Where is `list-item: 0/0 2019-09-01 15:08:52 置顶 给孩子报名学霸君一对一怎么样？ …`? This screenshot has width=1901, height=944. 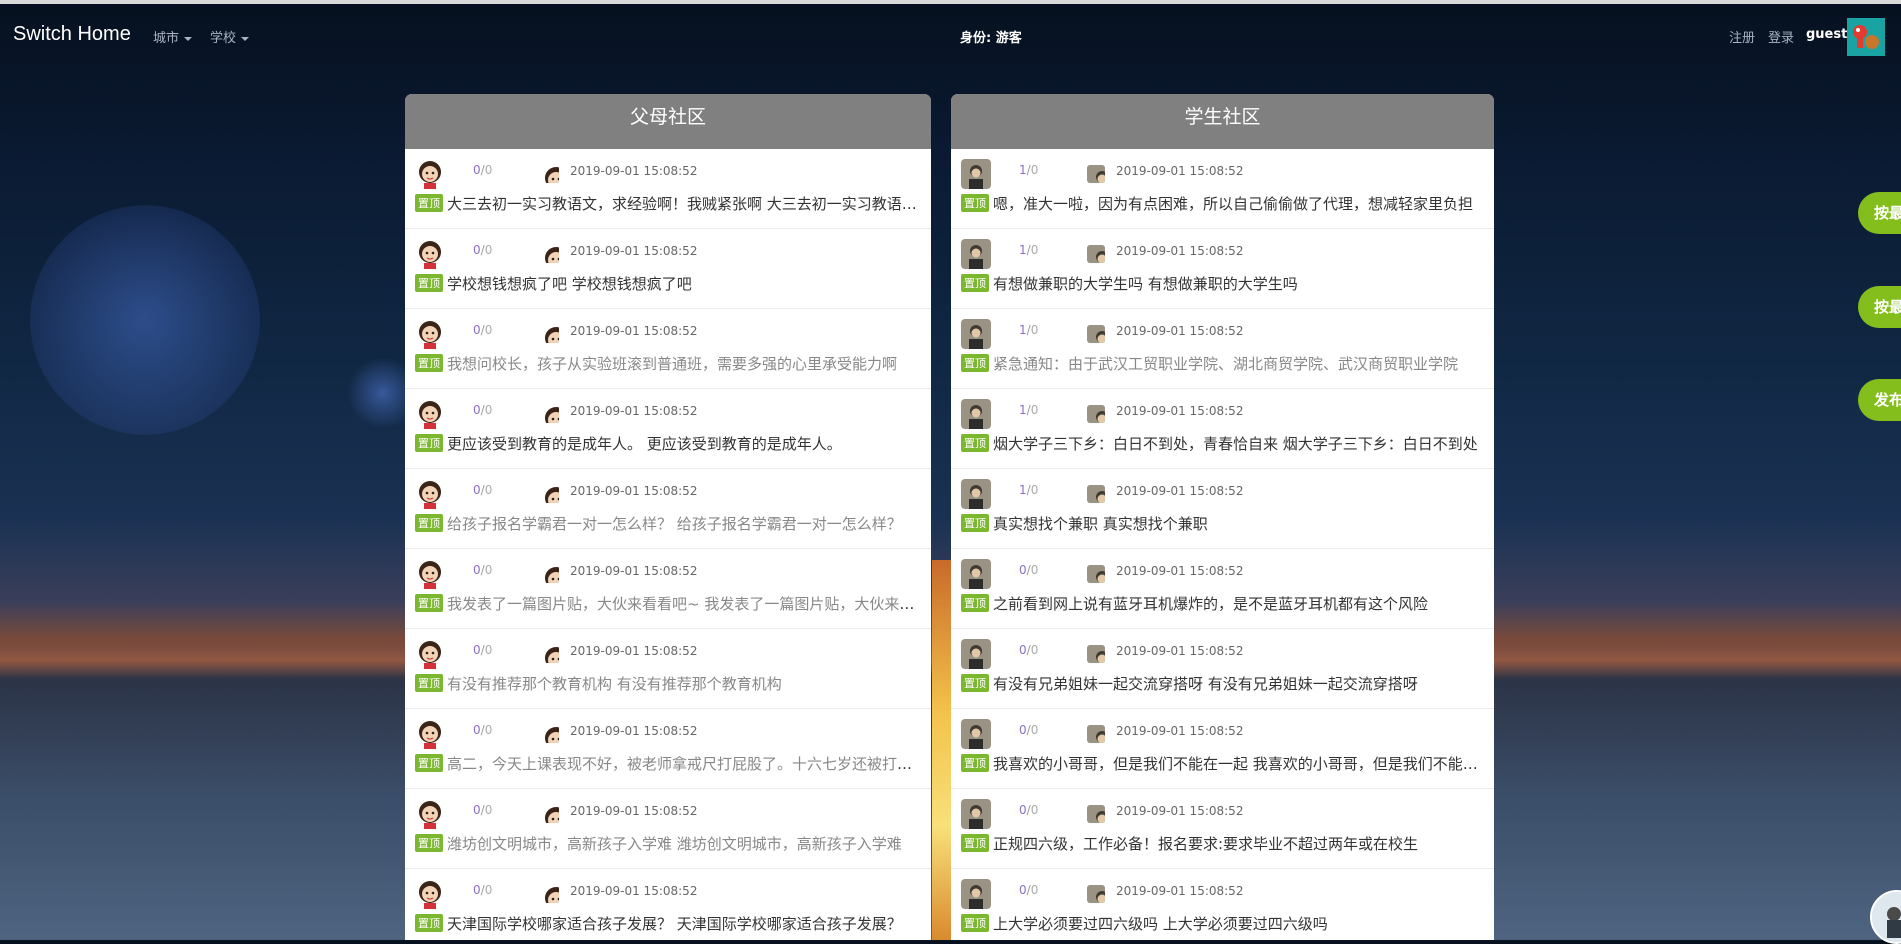 list-item: 0/0 2019-09-01 15:08:52 置顶 给孩子报名学霸君一对一怎么样？ … is located at coordinates (668, 509).